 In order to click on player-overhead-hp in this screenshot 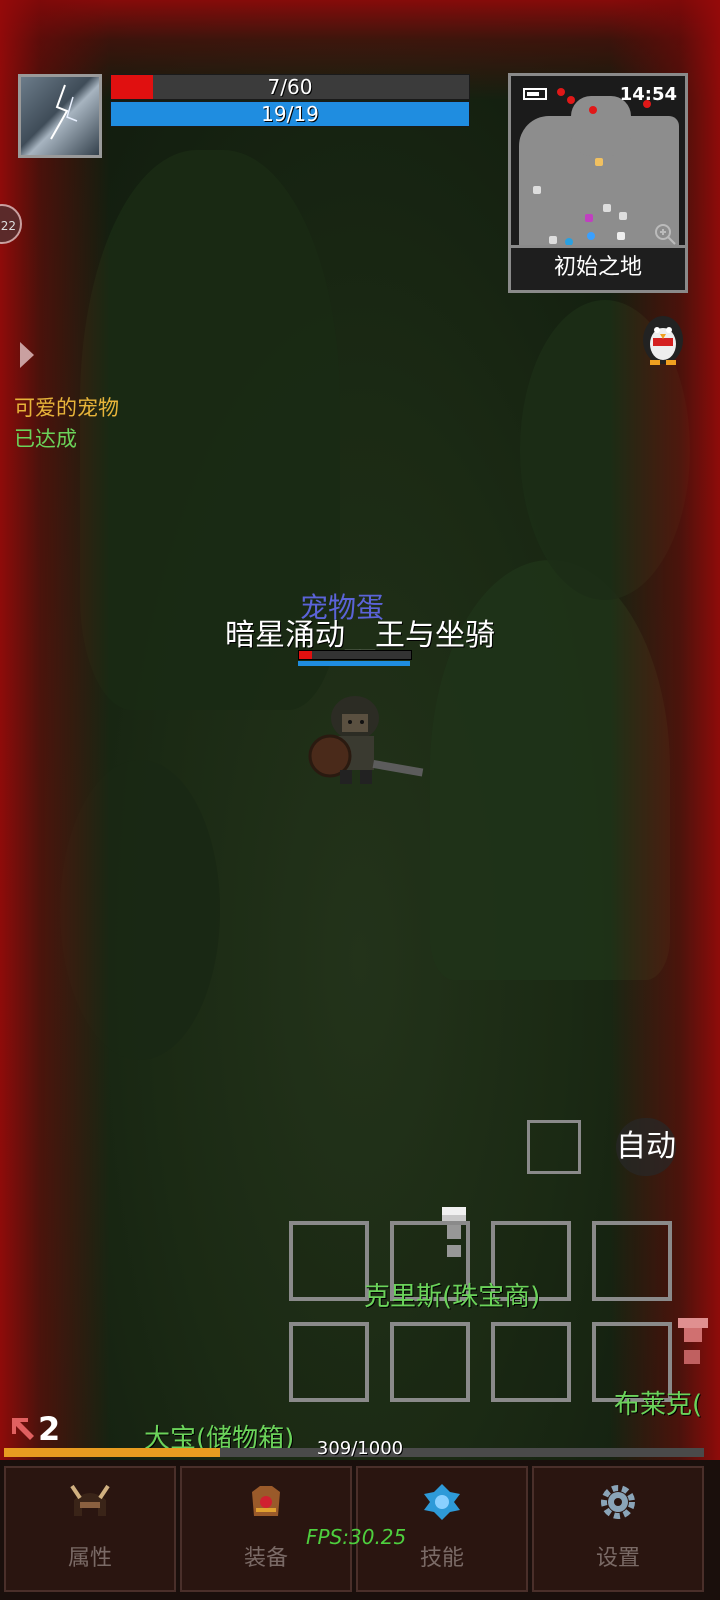, I will do `click(355, 655)`.